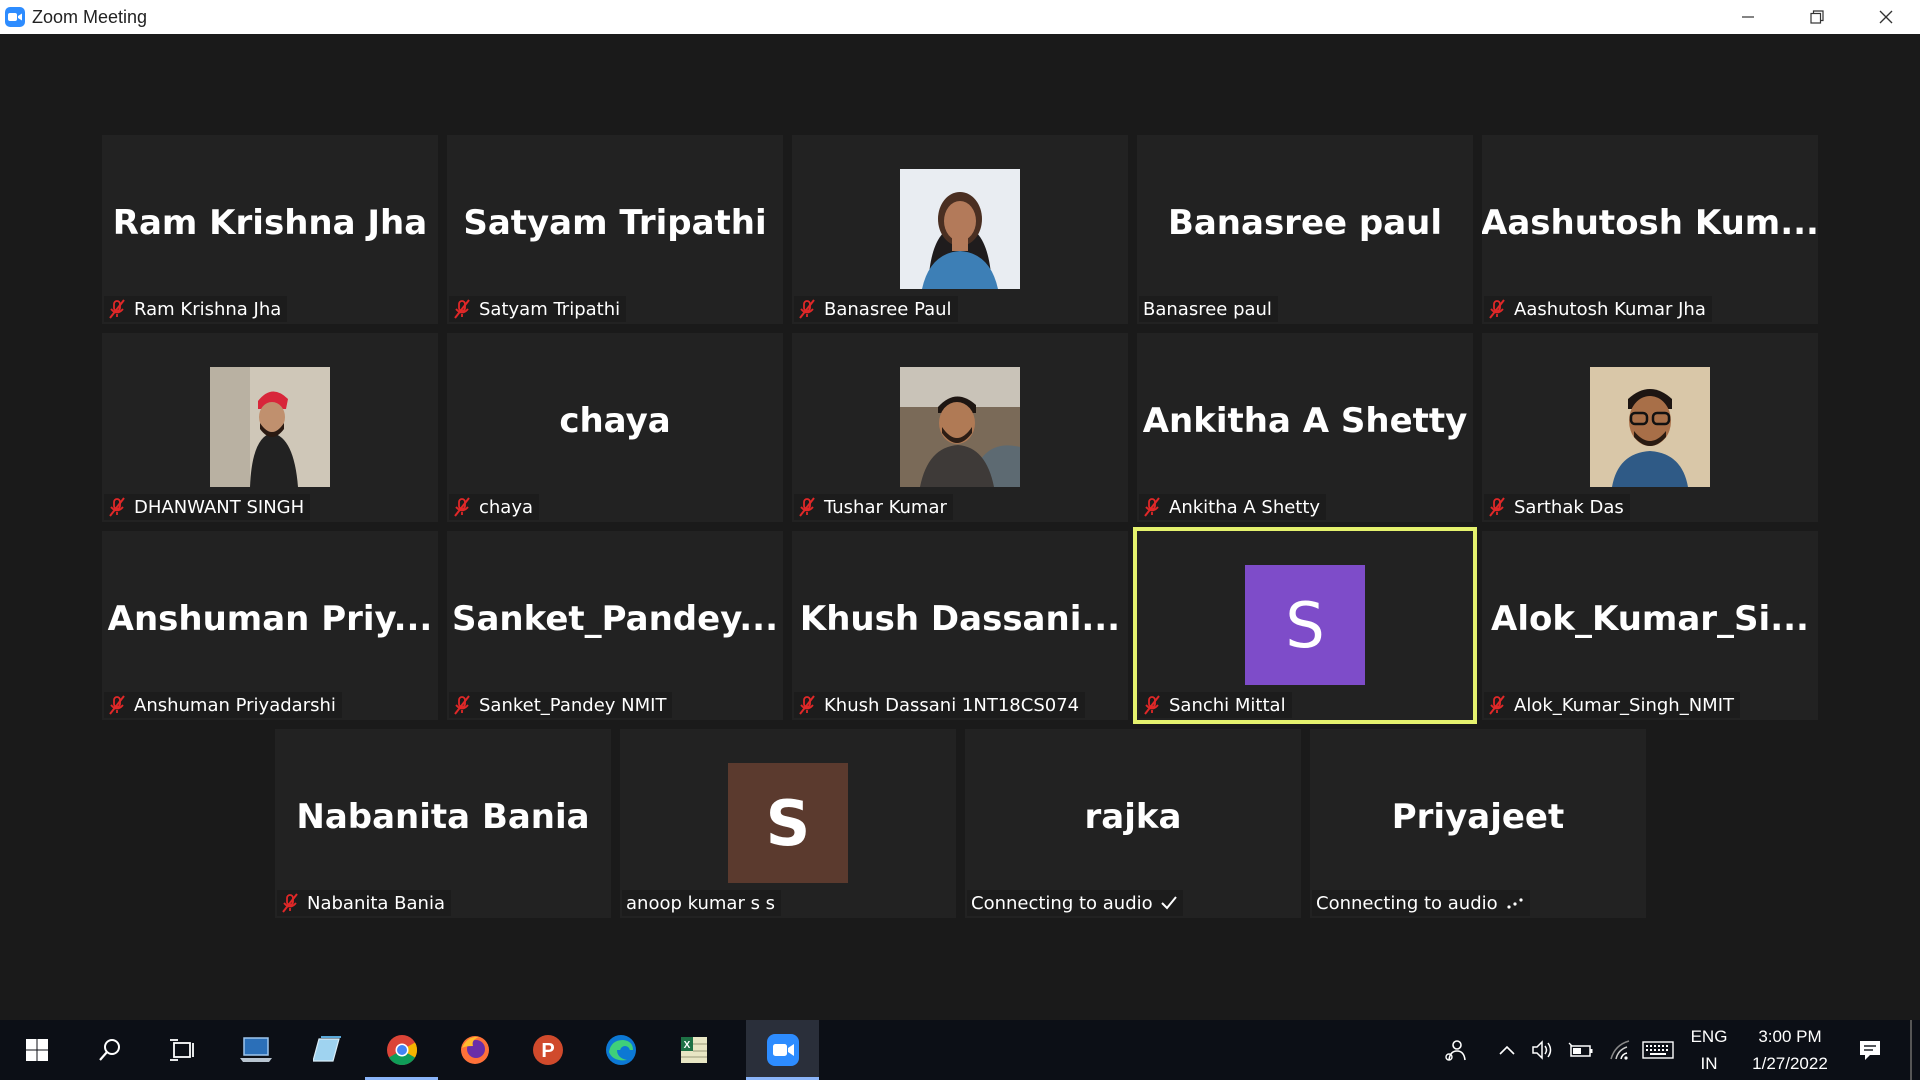 This screenshot has width=1920, height=1080. I want to click on search-icon, so click(109, 1050).